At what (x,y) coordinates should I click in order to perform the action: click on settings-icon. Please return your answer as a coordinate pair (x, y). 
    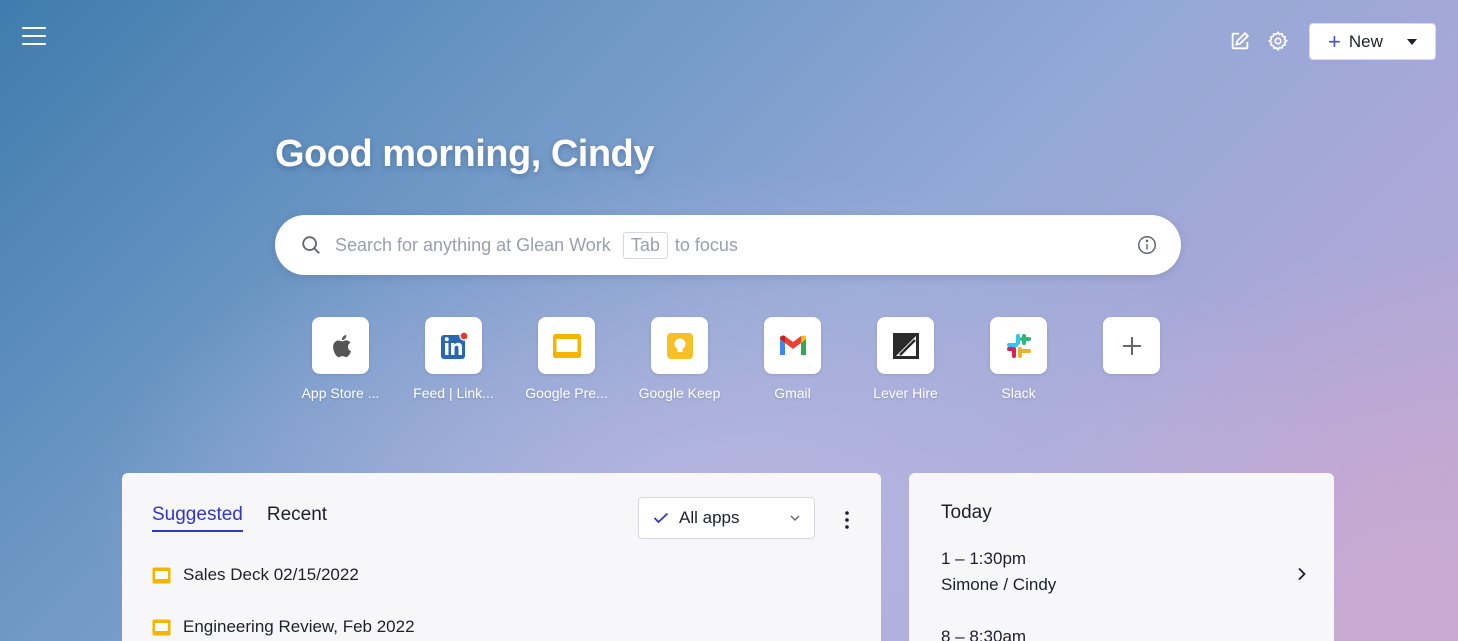
    Looking at the image, I should click on (1278, 41).